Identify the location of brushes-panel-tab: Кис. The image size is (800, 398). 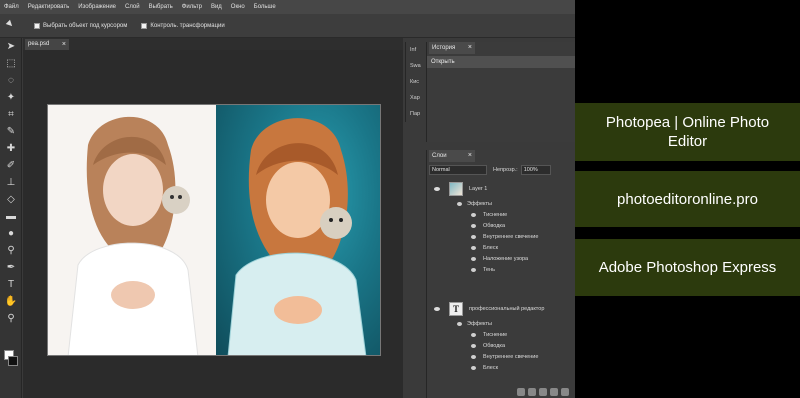
(415, 82).